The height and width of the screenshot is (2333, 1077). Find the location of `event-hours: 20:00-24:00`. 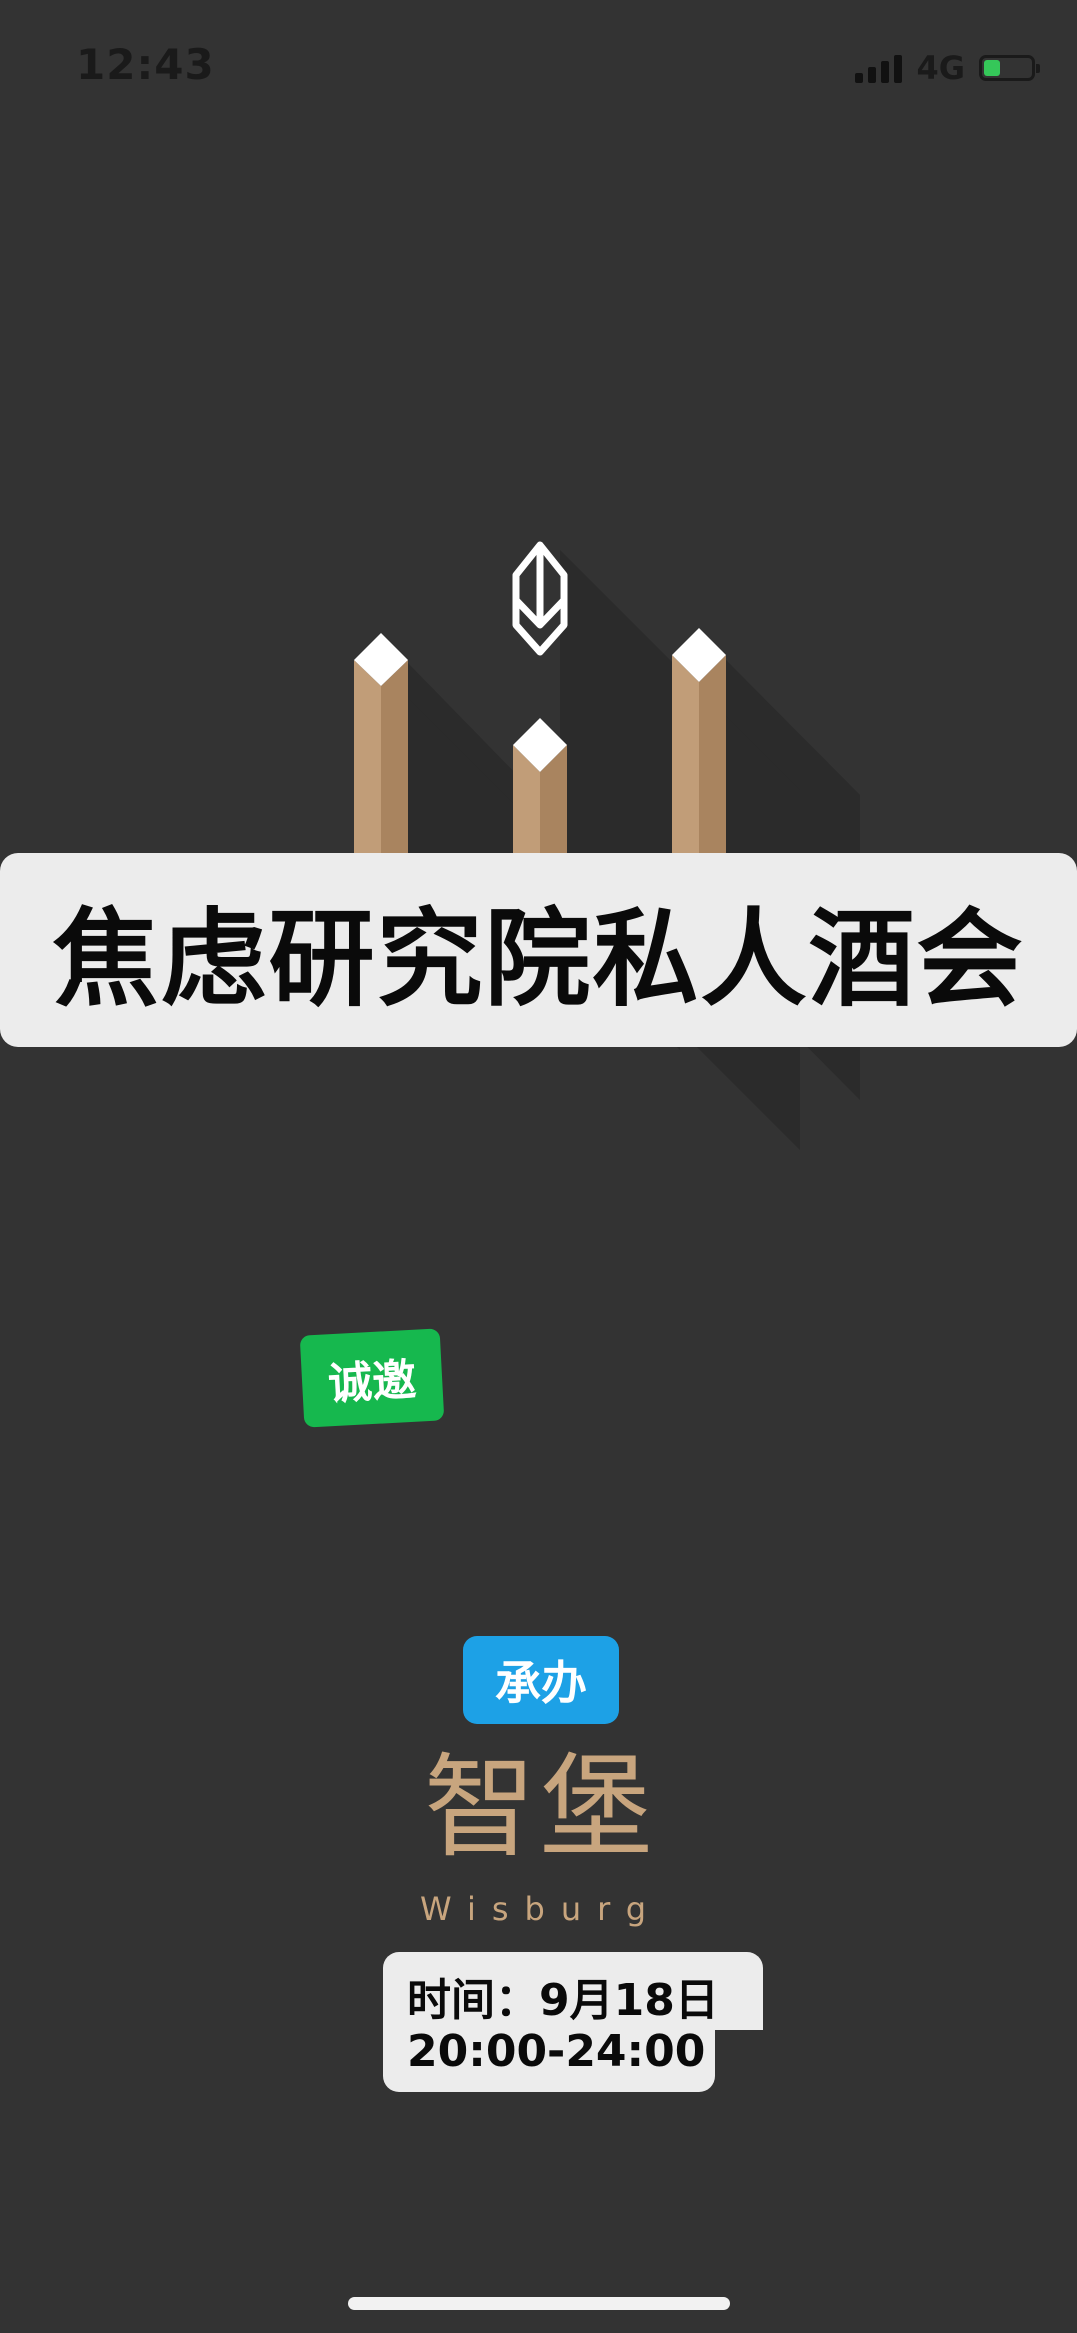

event-hours: 20:00-24:00 is located at coordinates (556, 2051).